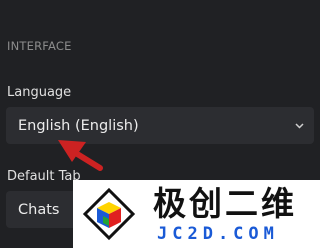 The image size is (320, 248). Describe the element at coordinates (39, 92) in the screenshot. I see `language-label: Language` at that location.